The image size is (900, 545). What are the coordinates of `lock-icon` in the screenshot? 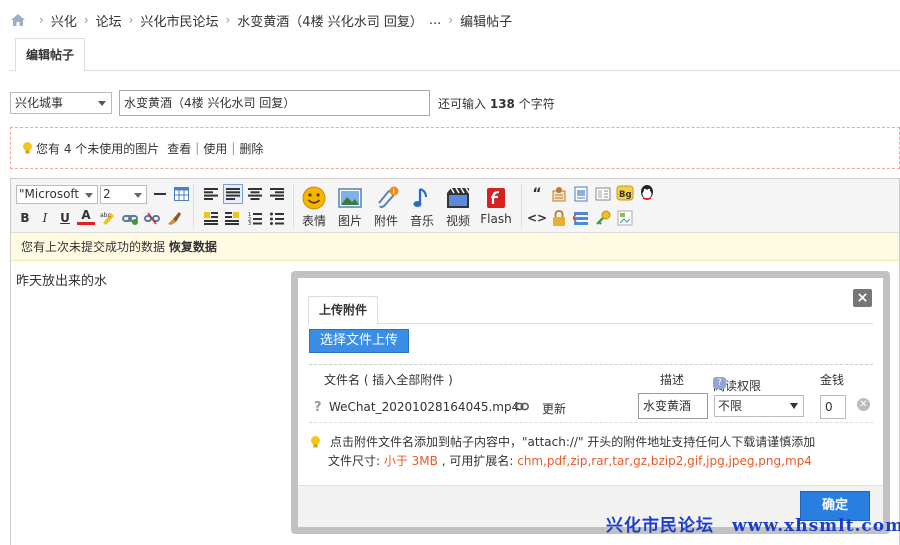 It's located at (559, 218).